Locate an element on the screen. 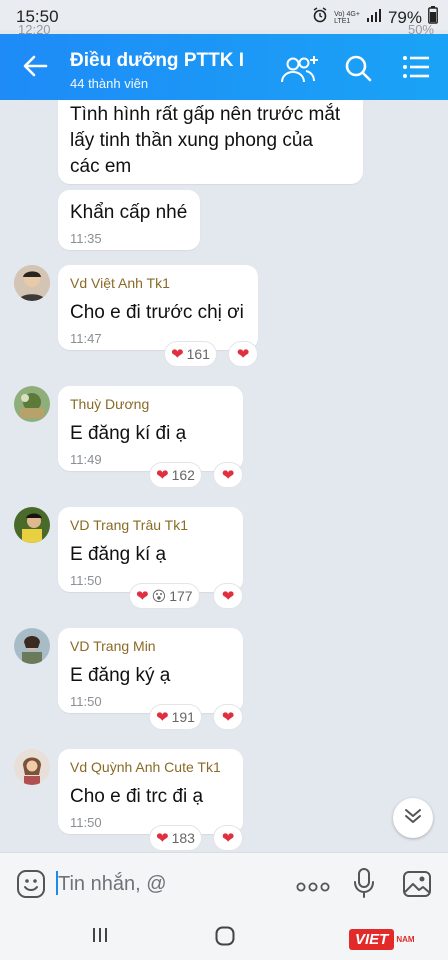 The width and height of the screenshot is (448, 960). message-bubble: Thuỳ Dương E đăng kí đi ạ 11:49 is located at coordinates (150, 428).